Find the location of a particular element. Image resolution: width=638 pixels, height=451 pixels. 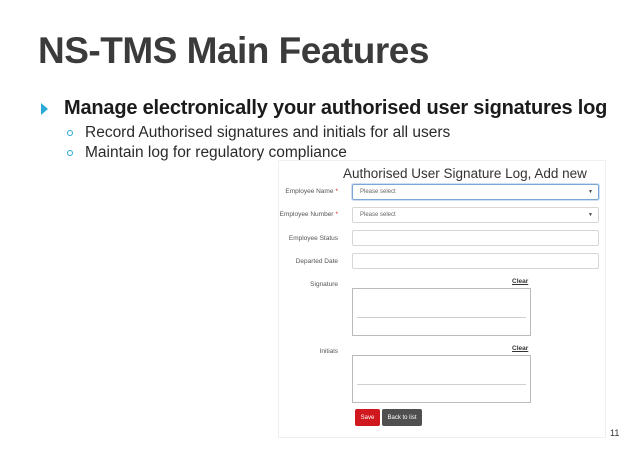

initials-baseline is located at coordinates (441, 384).